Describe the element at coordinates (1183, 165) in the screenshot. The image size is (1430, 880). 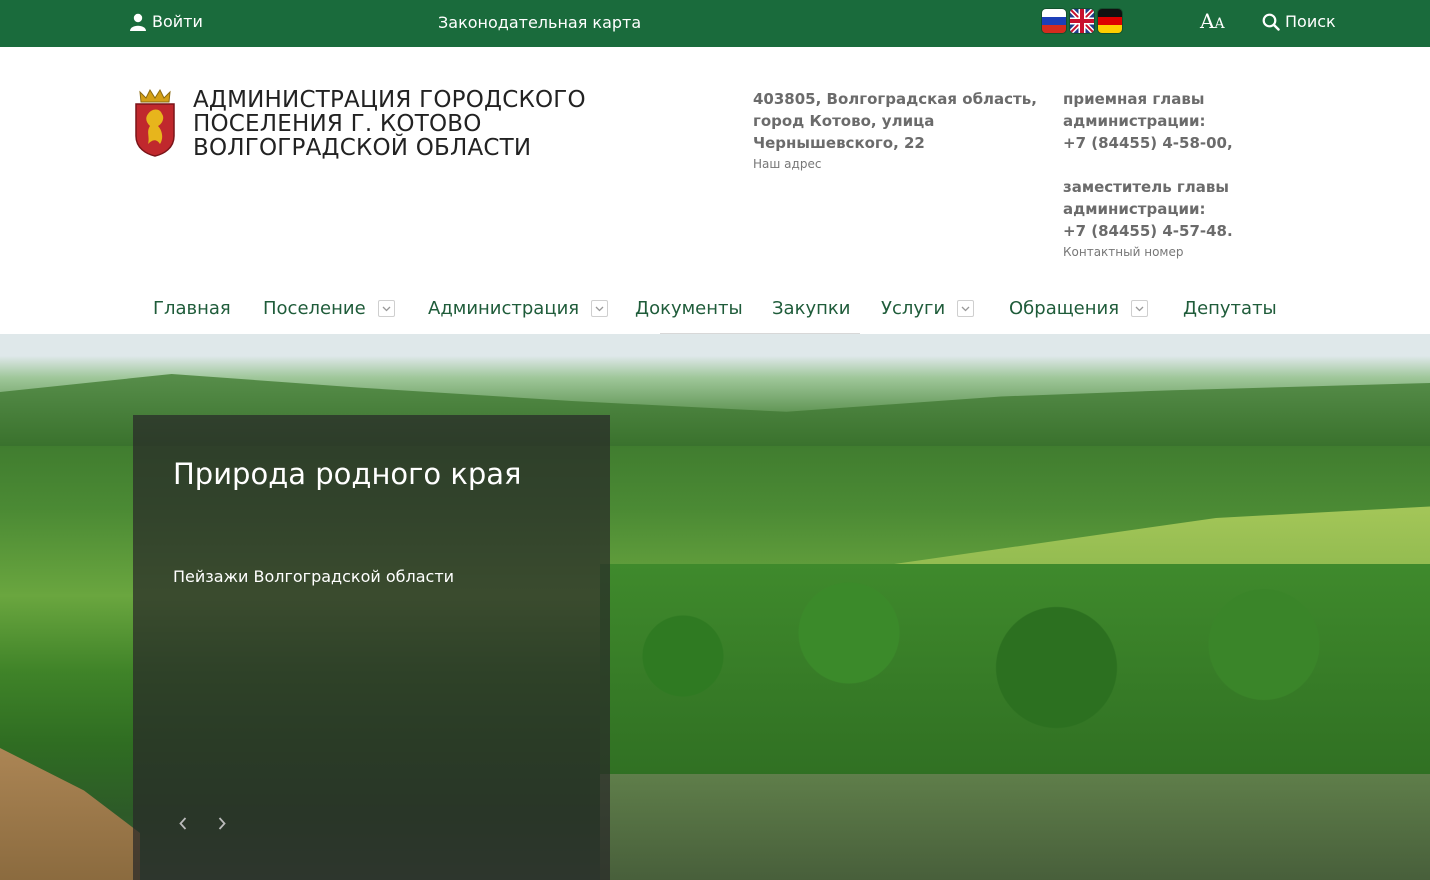
I see `contact-spacer` at that location.